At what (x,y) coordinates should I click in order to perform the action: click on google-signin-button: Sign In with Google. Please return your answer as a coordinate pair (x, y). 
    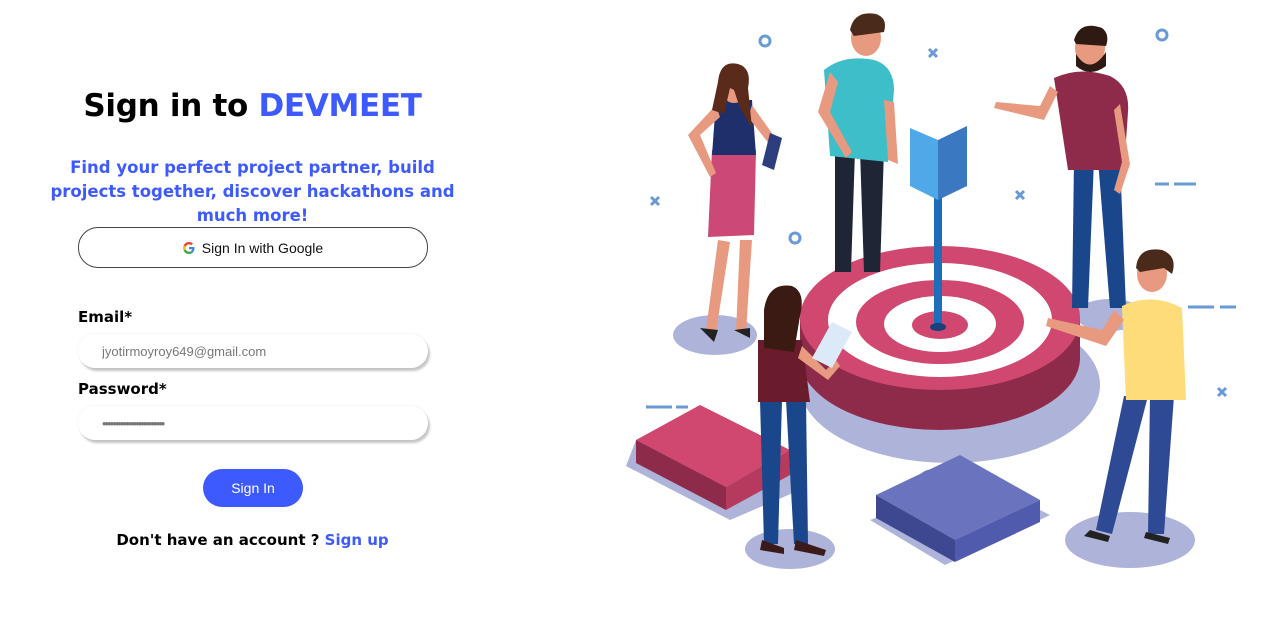
    Looking at the image, I should click on (253, 247).